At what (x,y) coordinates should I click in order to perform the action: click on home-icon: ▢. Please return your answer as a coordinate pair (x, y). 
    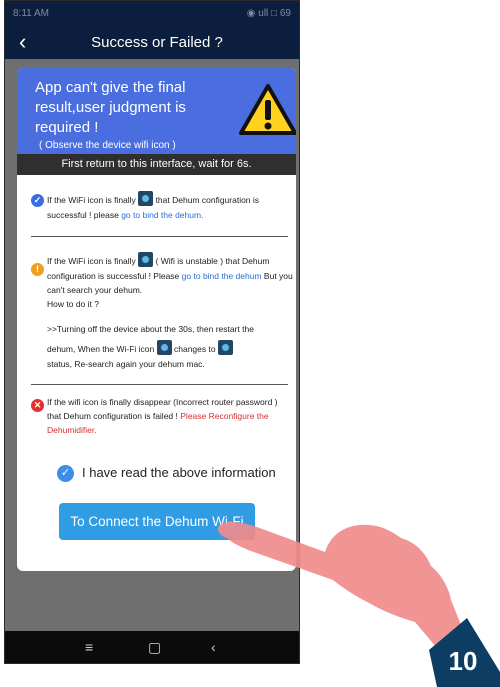
    Looking at the image, I should click on (154, 647).